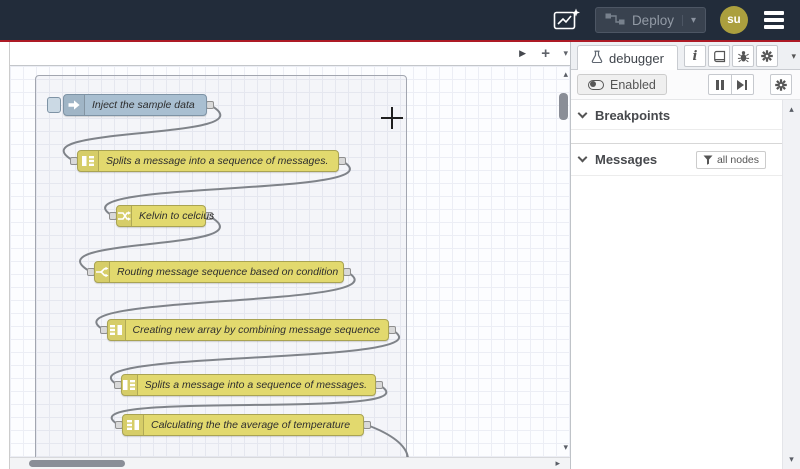  I want to click on change-icon, so click(124, 216).